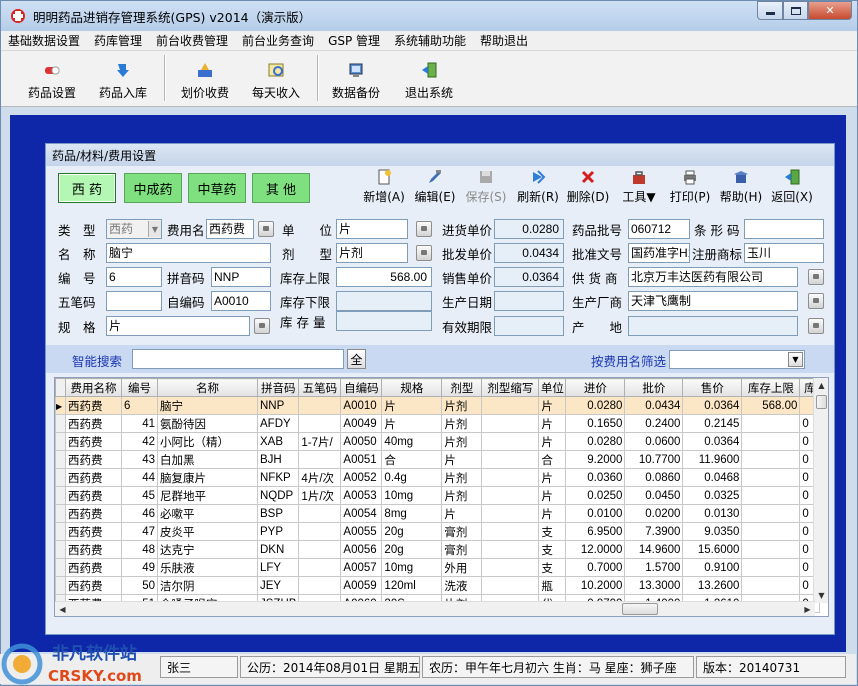 This screenshot has width=858, height=686. What do you see at coordinates (412, 459) in the screenshot?
I see `cell-spec: 合` at bounding box center [412, 459].